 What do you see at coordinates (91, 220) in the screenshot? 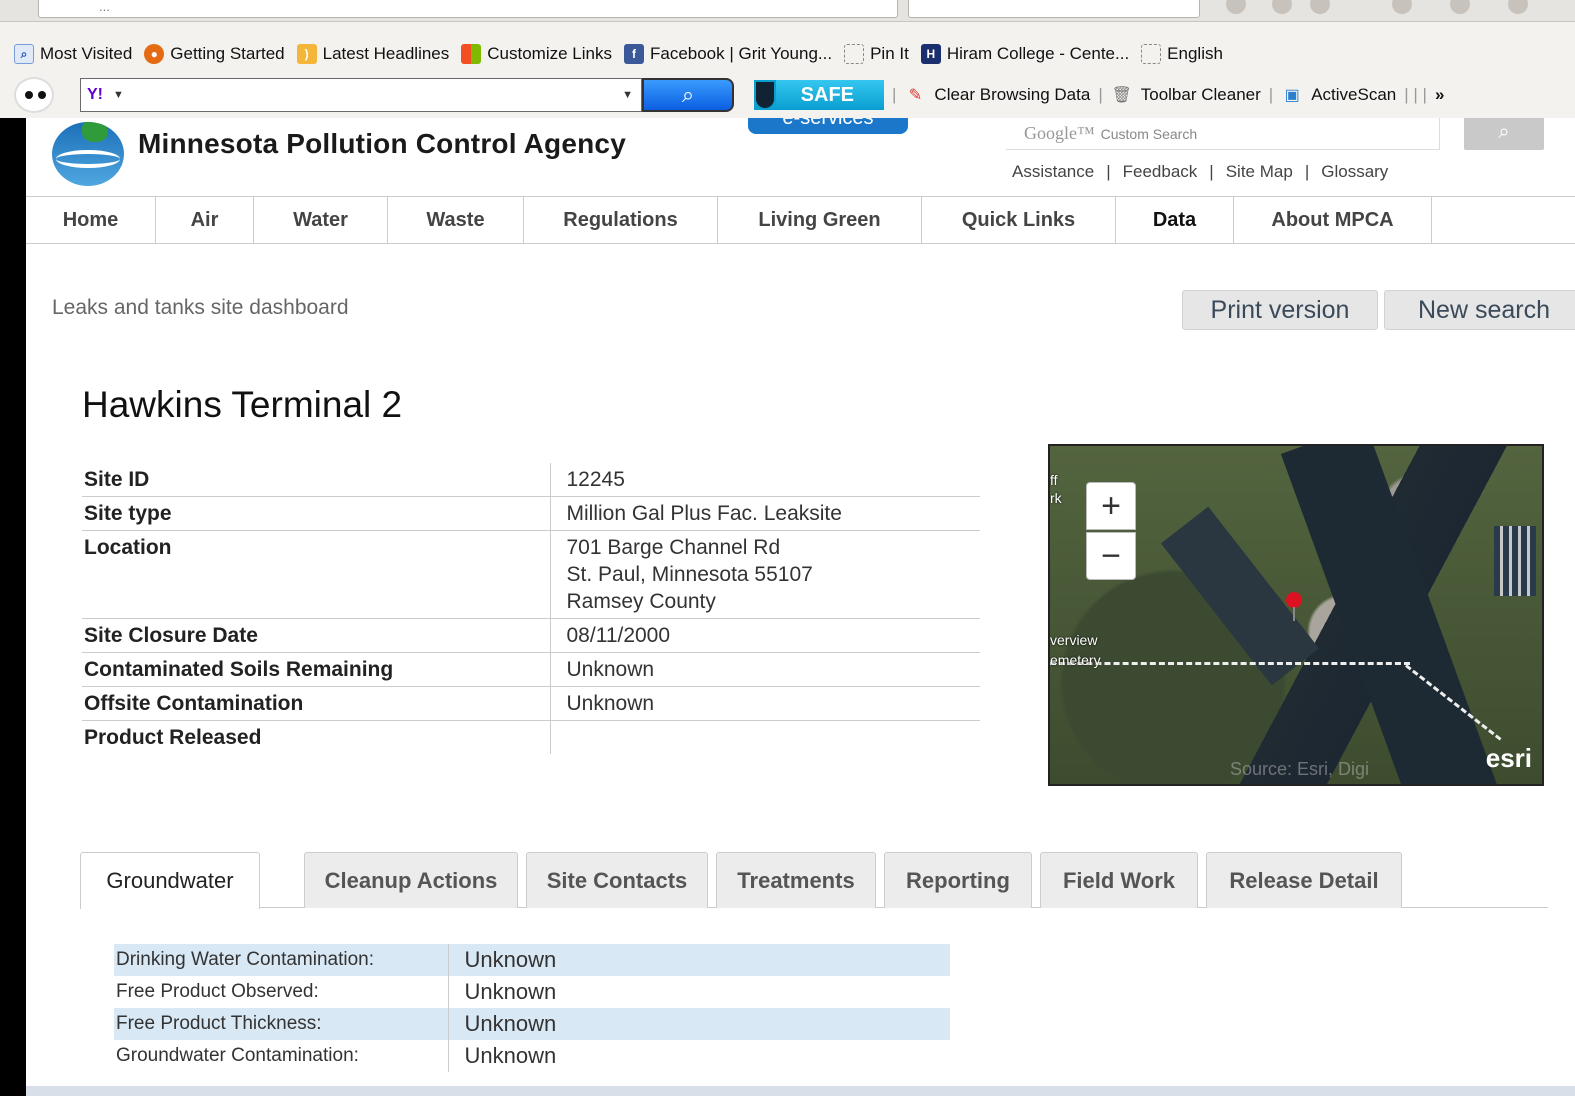
I see `nav-home: Home` at bounding box center [91, 220].